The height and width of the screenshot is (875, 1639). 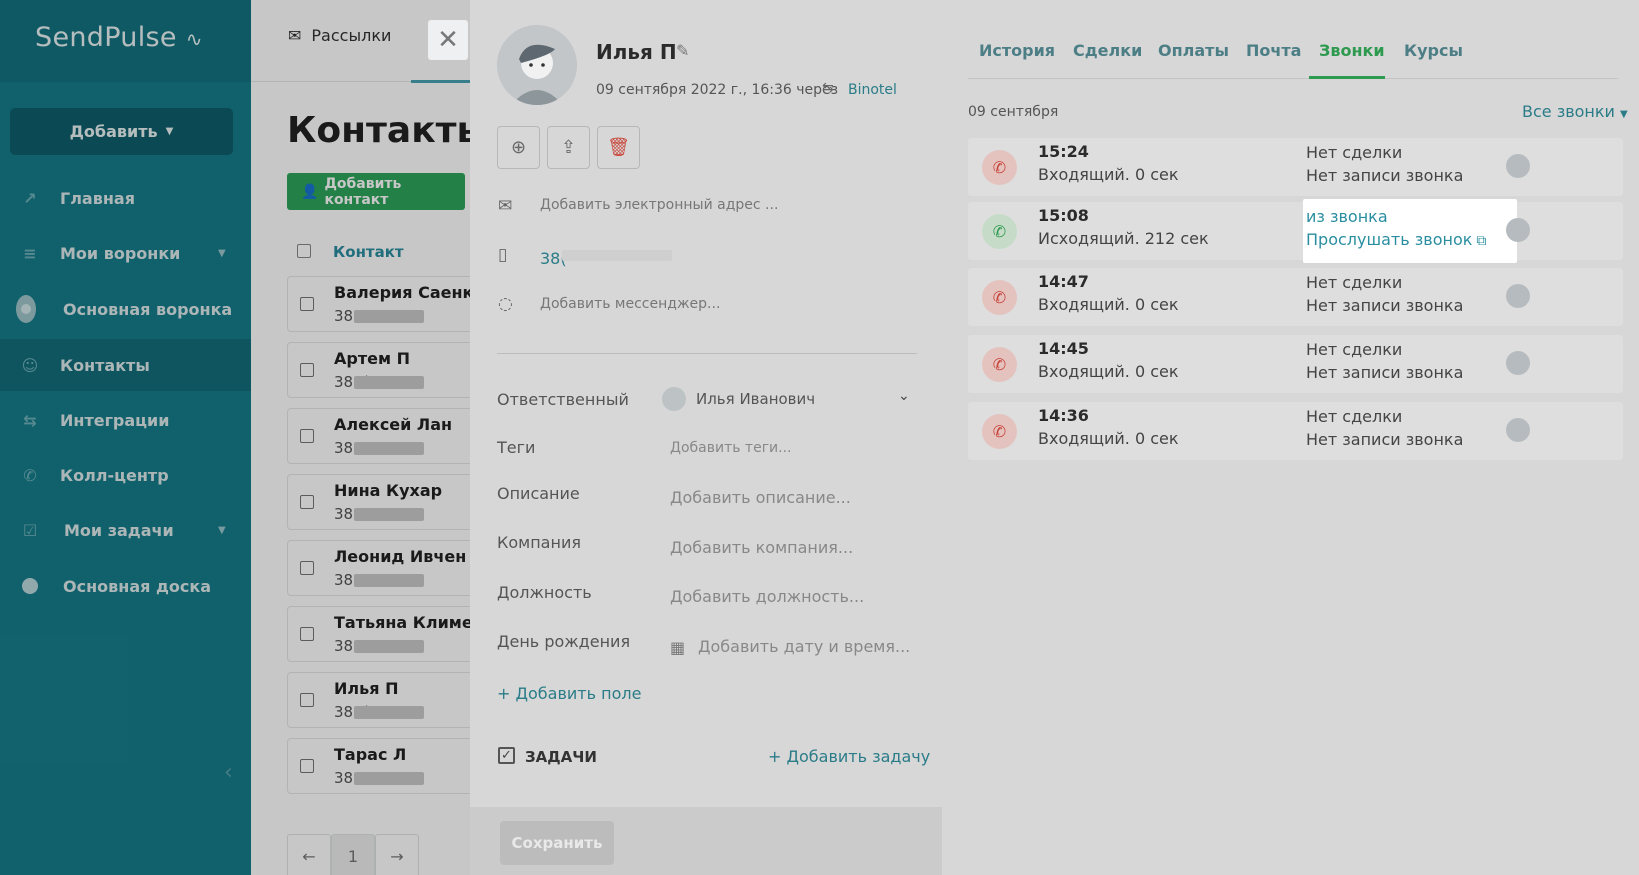 I want to click on tab-history: История, so click(x=1017, y=50).